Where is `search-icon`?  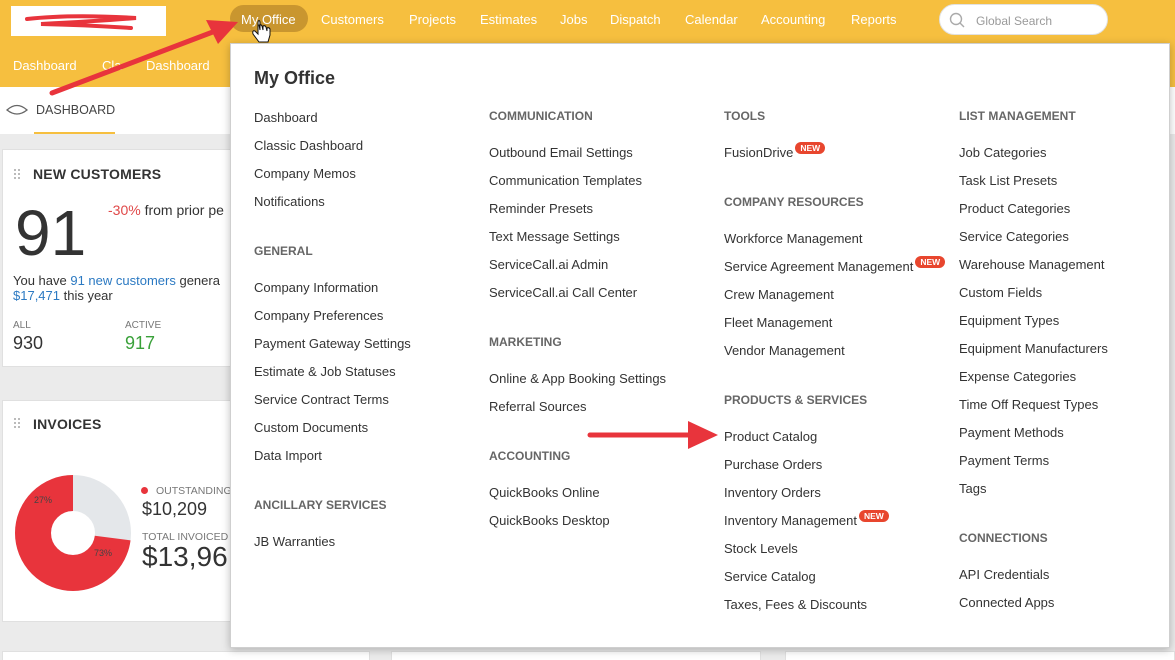
search-icon is located at coordinates (957, 20).